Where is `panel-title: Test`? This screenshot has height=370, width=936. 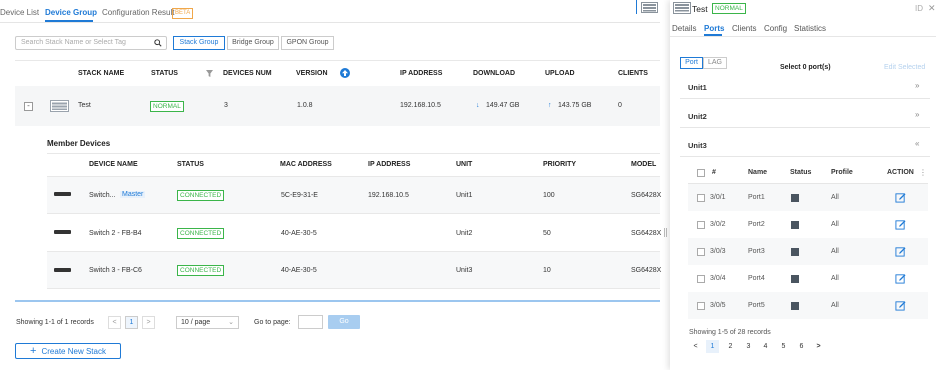
panel-title: Test is located at coordinates (700, 9).